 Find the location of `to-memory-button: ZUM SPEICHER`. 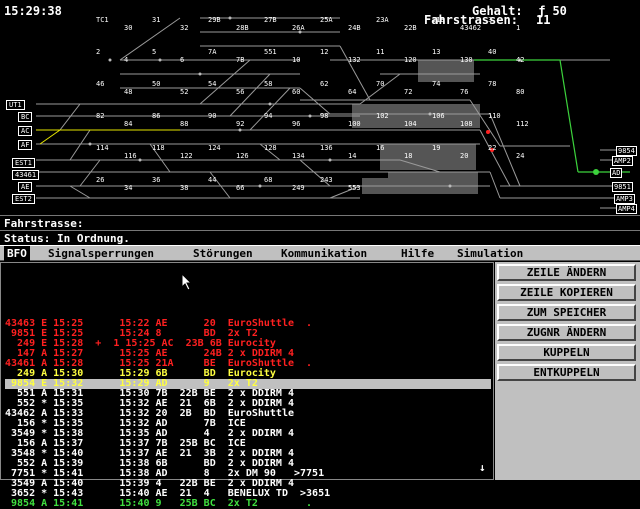

to-memory-button: ZUM SPEICHER is located at coordinates (566, 312).